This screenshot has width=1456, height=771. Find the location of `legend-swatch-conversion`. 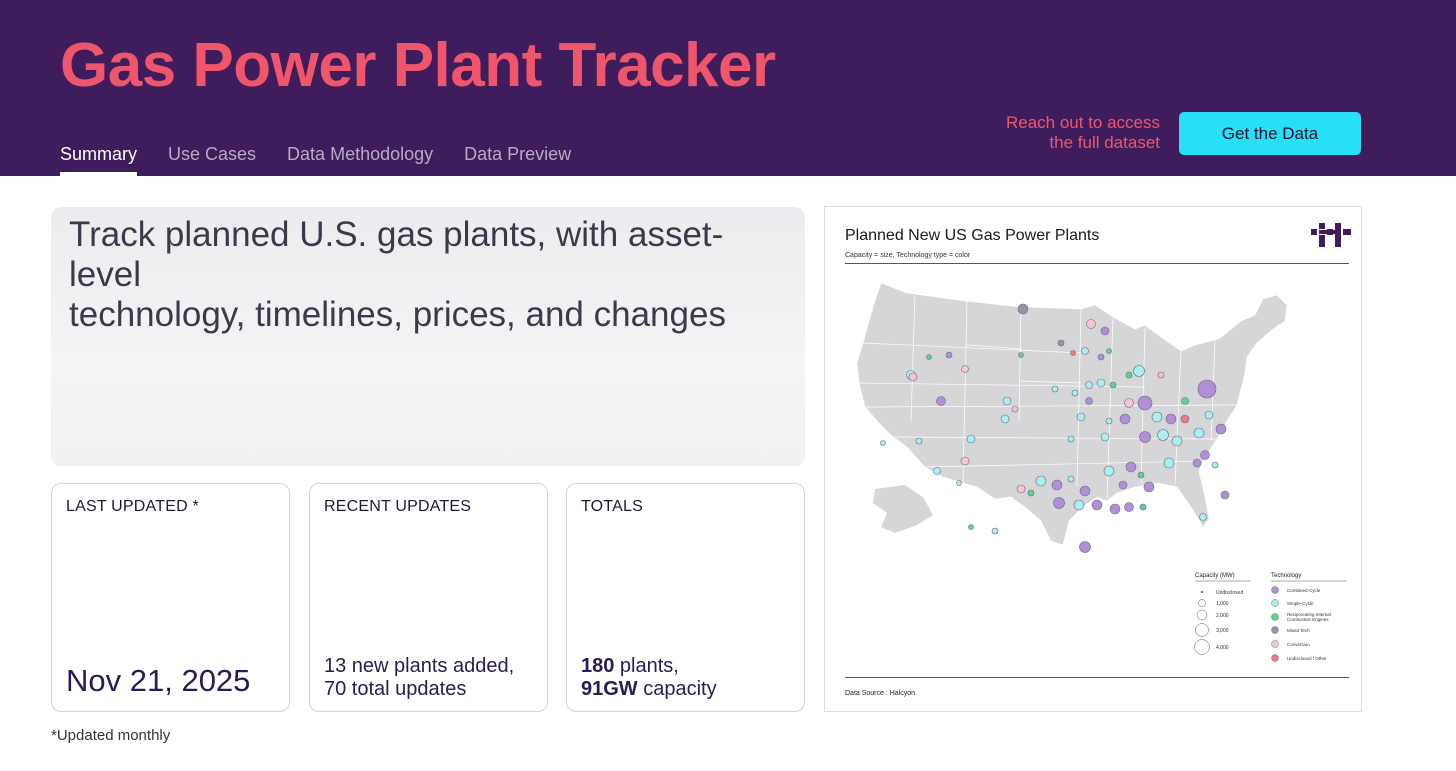

legend-swatch-conversion is located at coordinates (1275, 644).